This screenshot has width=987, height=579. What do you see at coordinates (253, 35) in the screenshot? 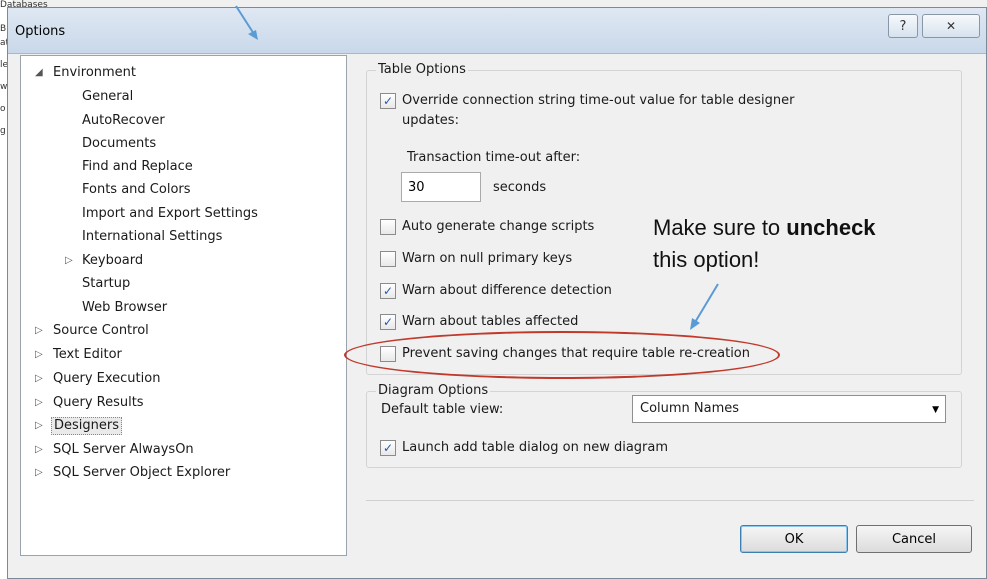
I see `title-pointer-arrowhead` at bounding box center [253, 35].